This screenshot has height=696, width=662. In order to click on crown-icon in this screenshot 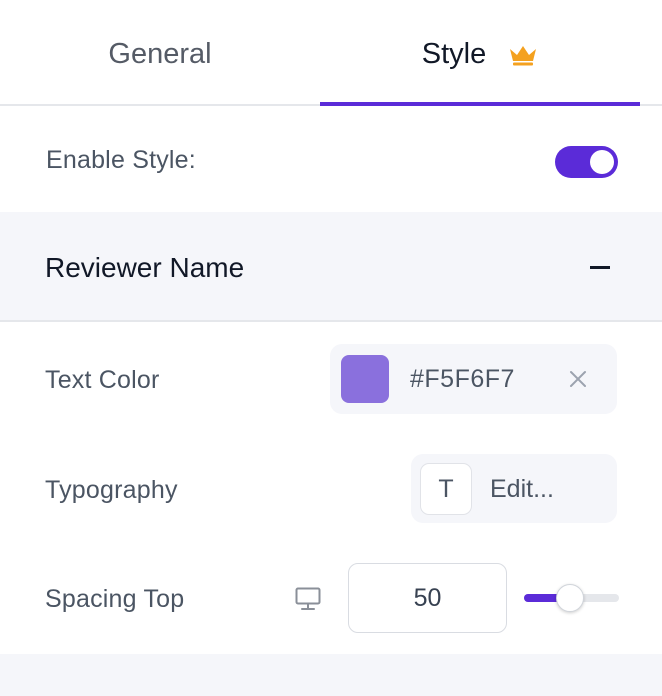, I will do `click(523, 54)`.